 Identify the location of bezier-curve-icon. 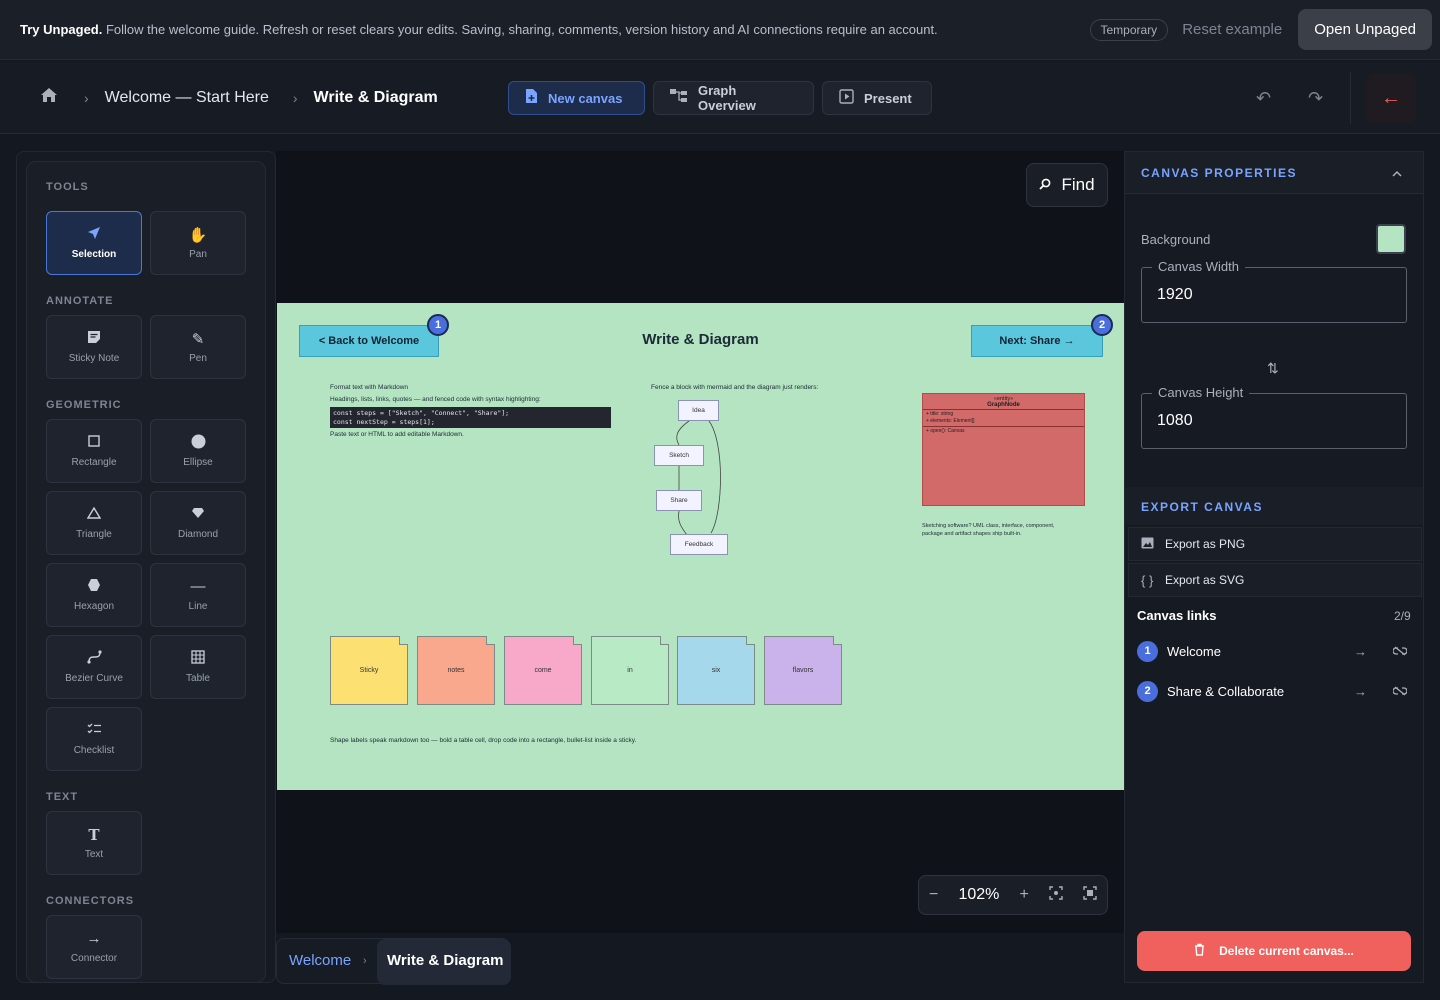
(94, 658).